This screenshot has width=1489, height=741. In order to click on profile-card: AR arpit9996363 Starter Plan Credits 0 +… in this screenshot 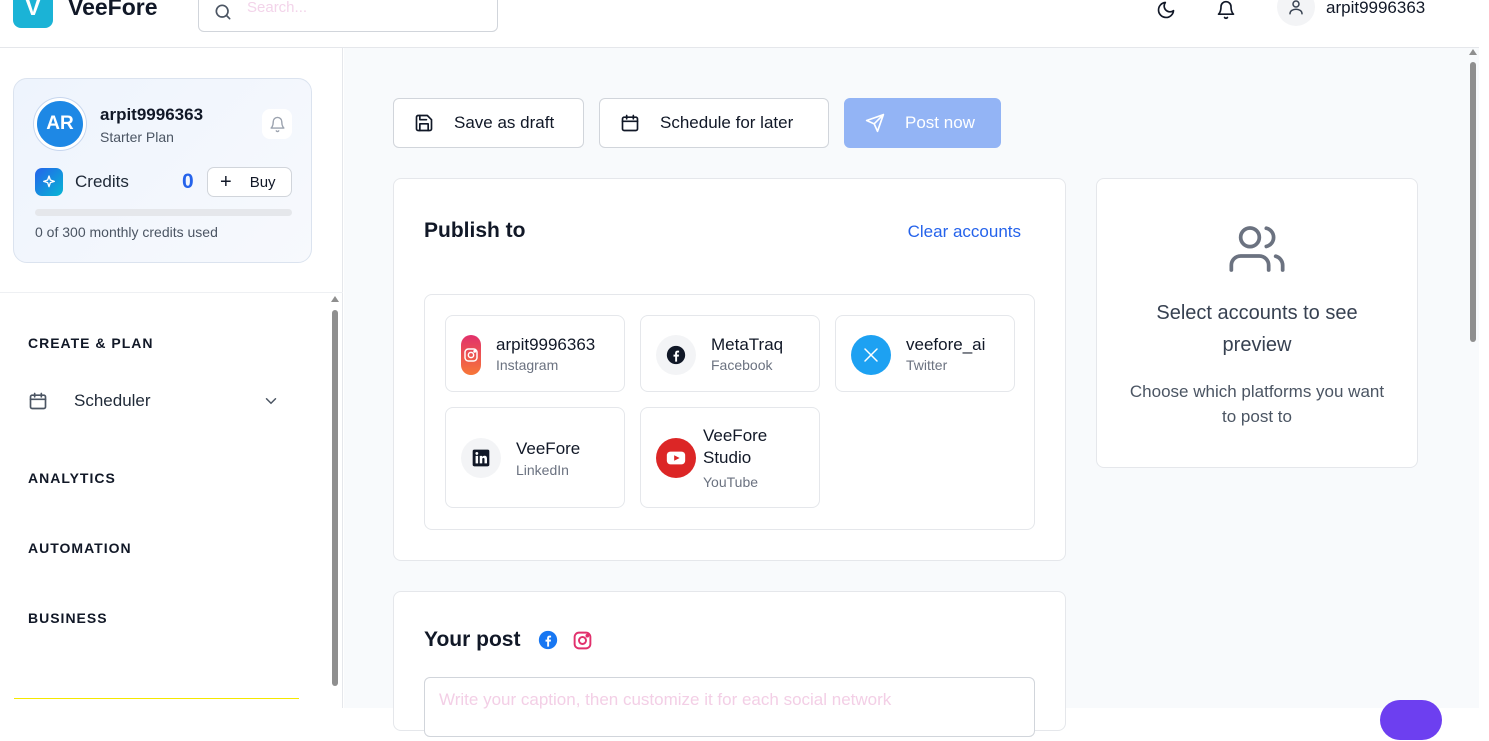, I will do `click(162, 170)`.